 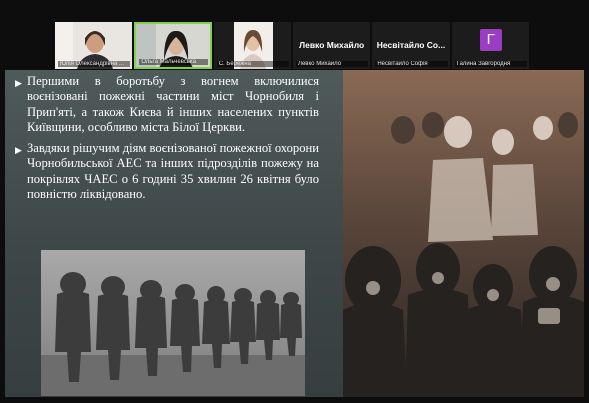 What do you see at coordinates (253, 64) in the screenshot?
I see `participant-name: С. Бережна` at bounding box center [253, 64].